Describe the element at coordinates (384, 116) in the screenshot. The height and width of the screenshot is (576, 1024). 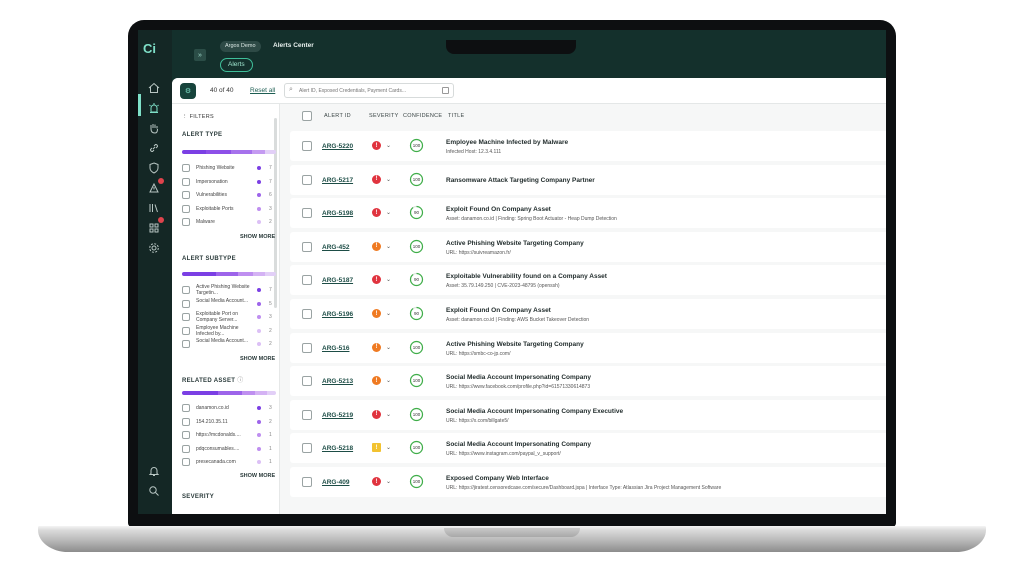
I see `col-severity: SEVERITY` at that location.